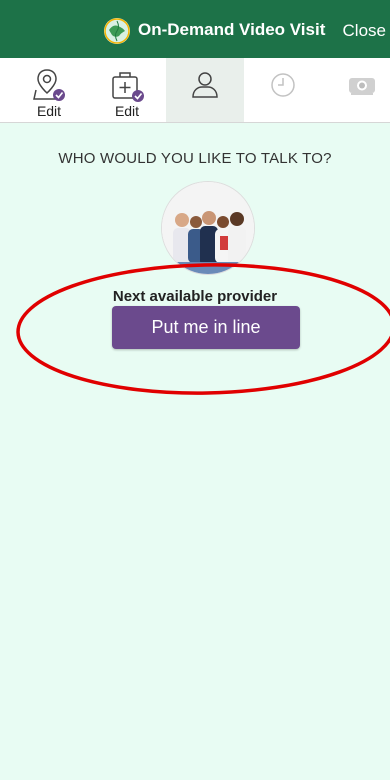  What do you see at coordinates (127, 111) in the screenshot?
I see `step-medical-label: Edit` at bounding box center [127, 111].